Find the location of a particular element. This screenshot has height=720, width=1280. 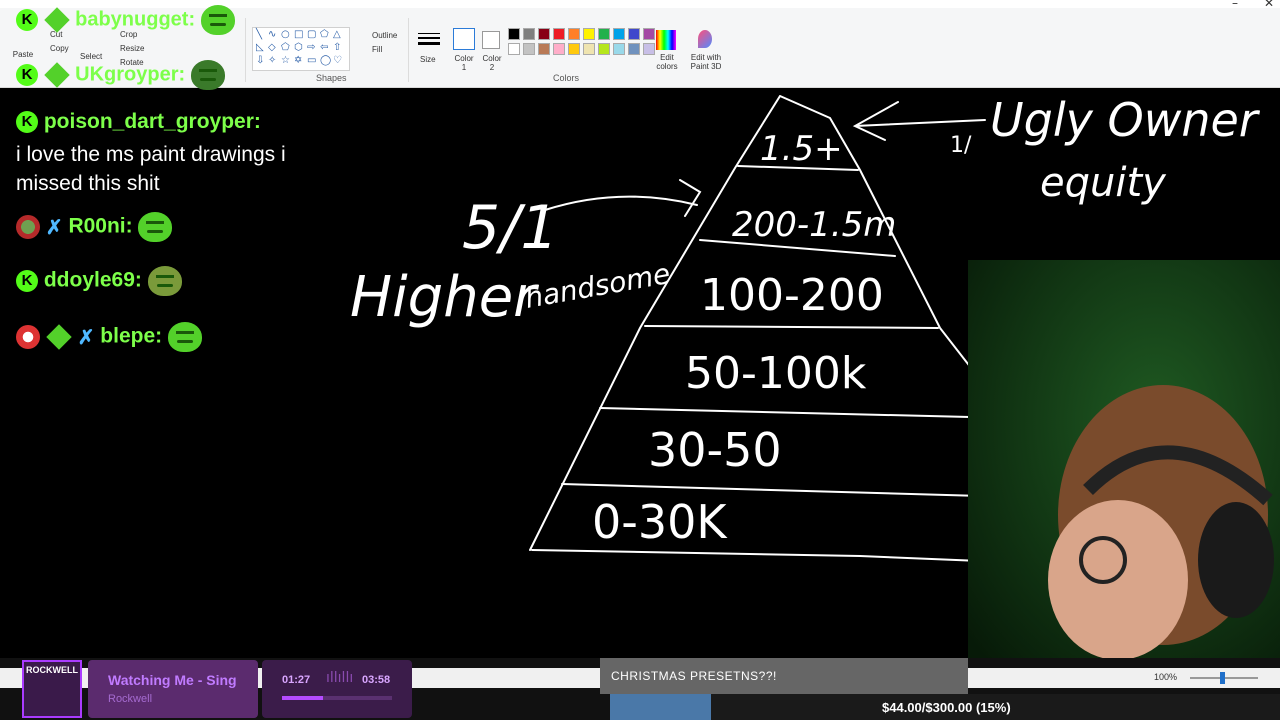

song-artist: Rockwell is located at coordinates (130, 699).